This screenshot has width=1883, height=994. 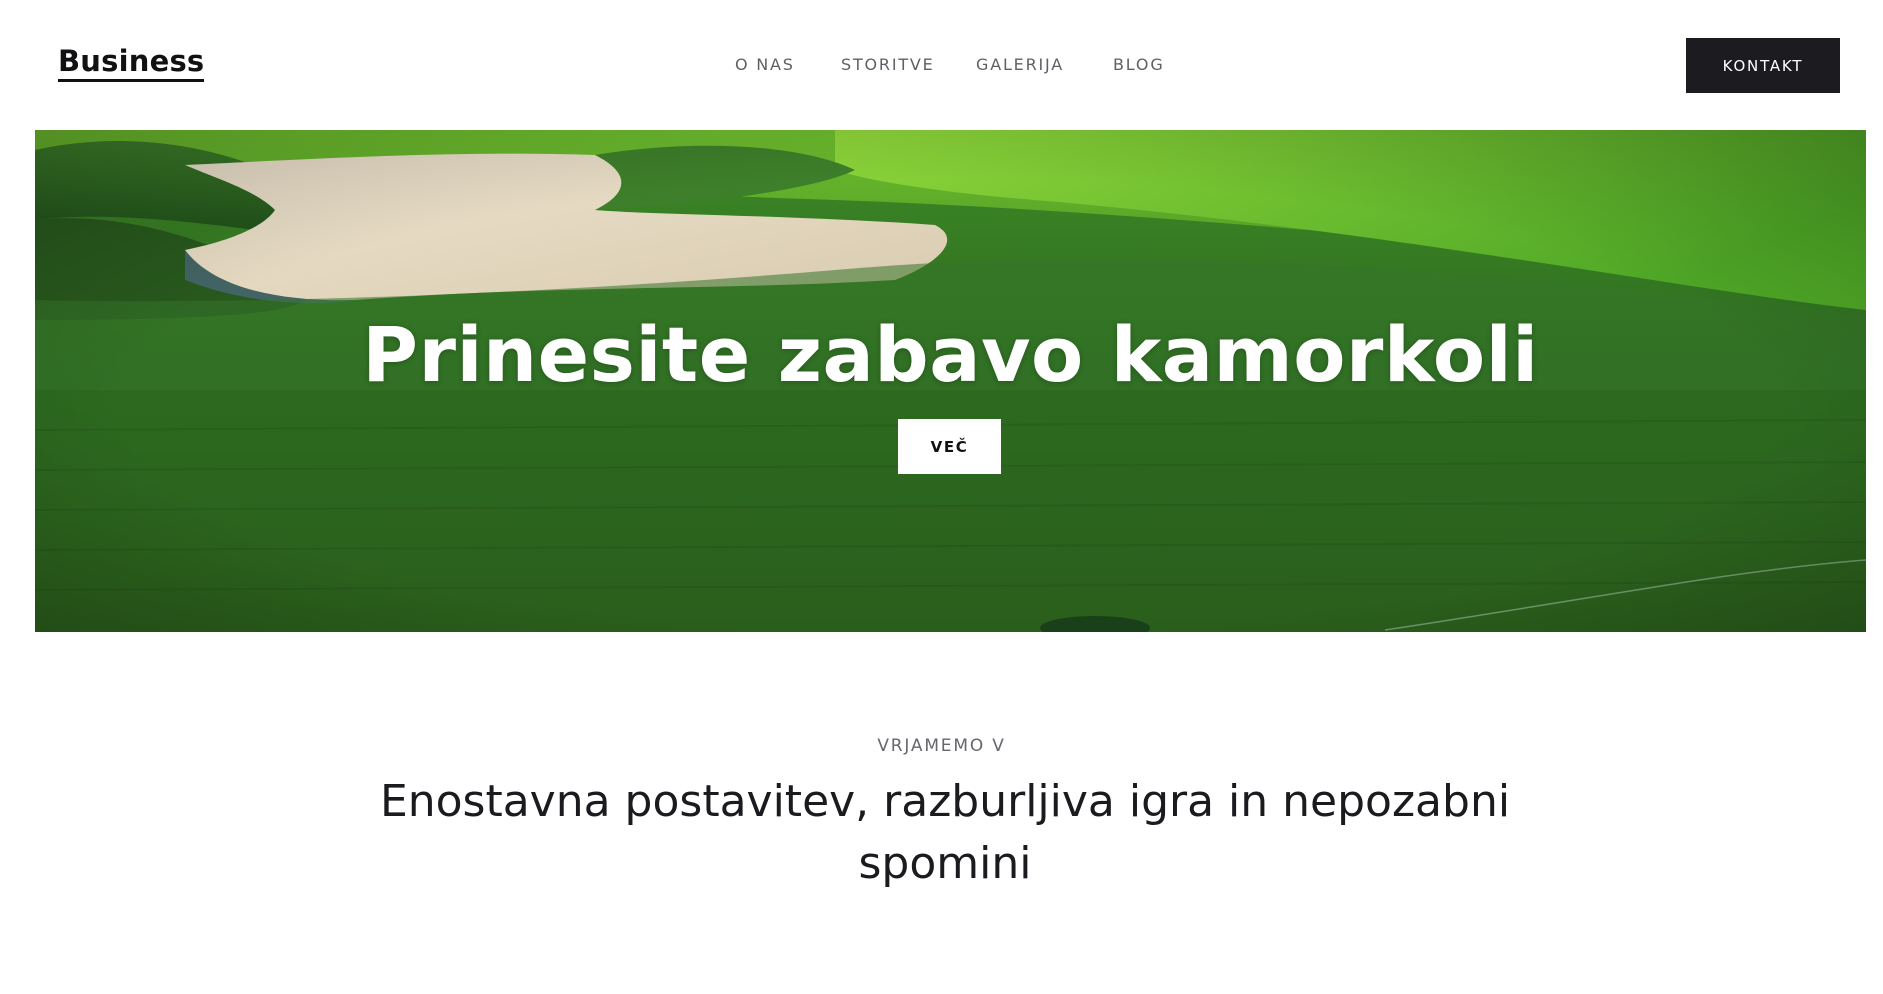 I want to click on intro-eyebrow: VRJAMEMO V, so click(x=941, y=746).